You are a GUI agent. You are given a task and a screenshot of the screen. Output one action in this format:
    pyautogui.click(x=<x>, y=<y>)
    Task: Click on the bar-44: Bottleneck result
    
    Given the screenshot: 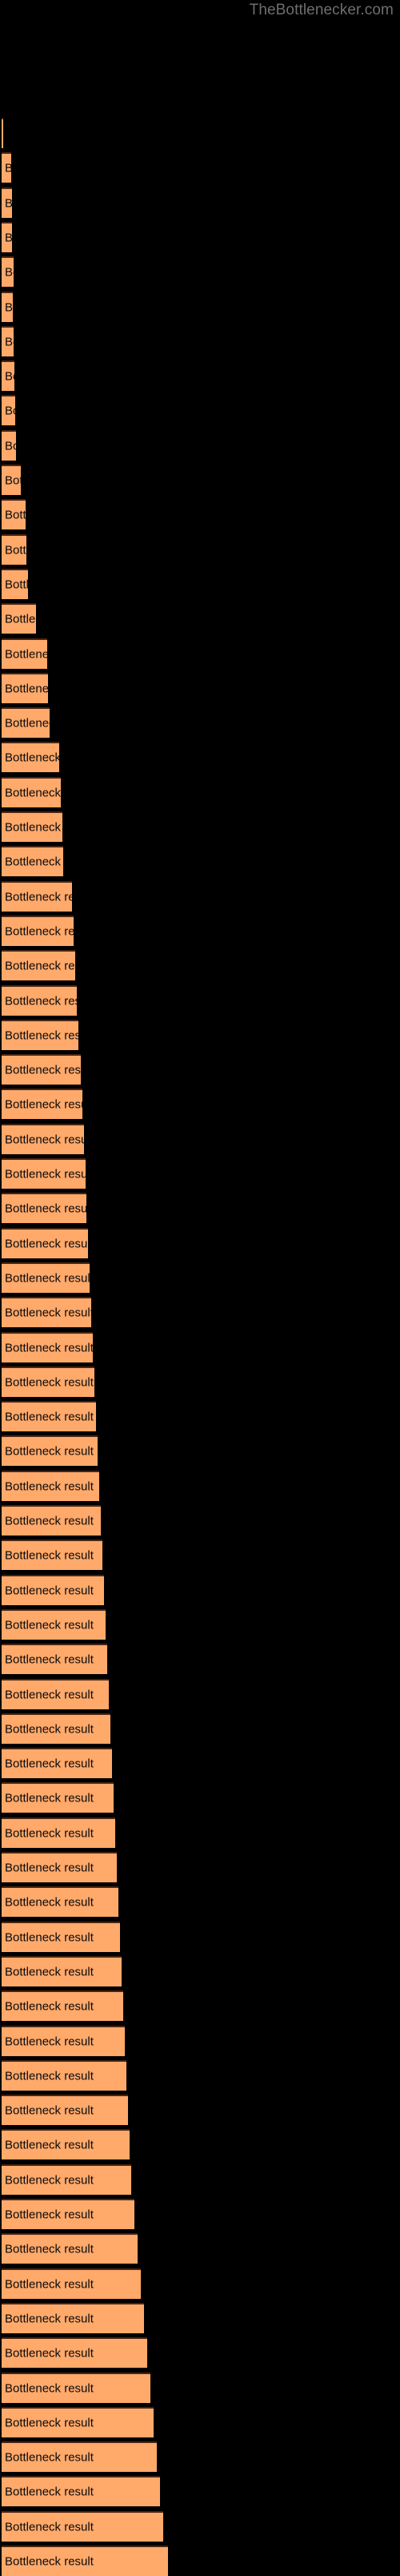 What is the action you would take?
    pyautogui.click(x=54, y=1624)
    